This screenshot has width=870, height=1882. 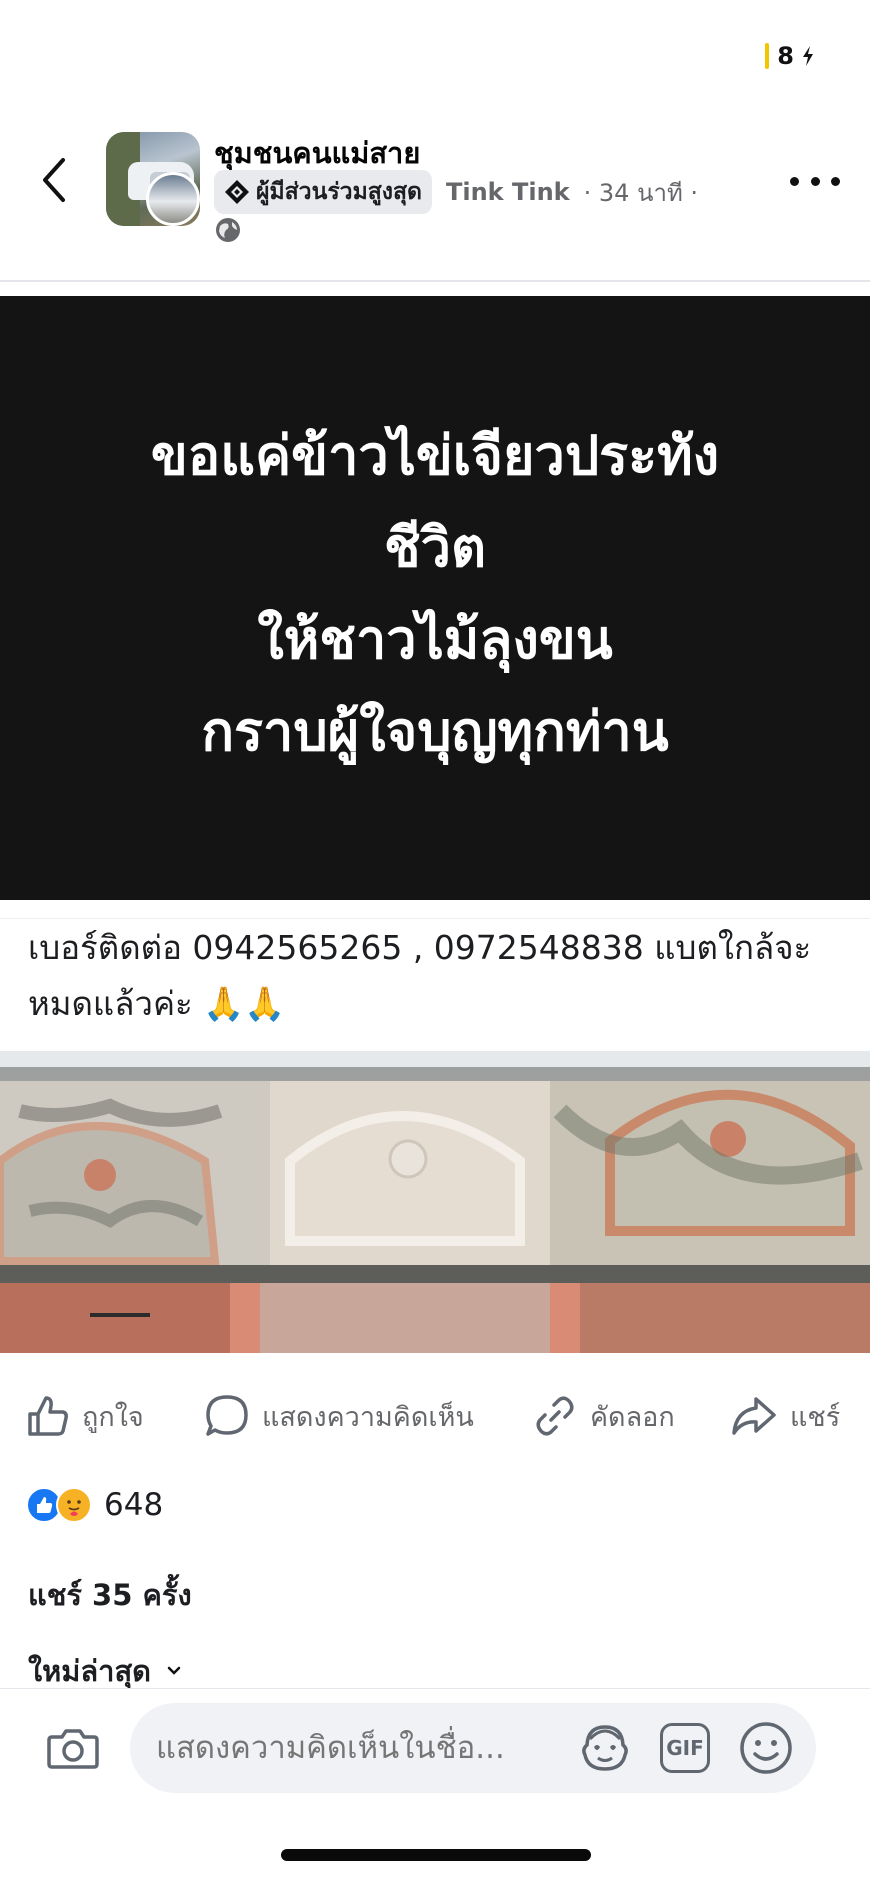 I want to click on back-button, so click(x=54, y=180).